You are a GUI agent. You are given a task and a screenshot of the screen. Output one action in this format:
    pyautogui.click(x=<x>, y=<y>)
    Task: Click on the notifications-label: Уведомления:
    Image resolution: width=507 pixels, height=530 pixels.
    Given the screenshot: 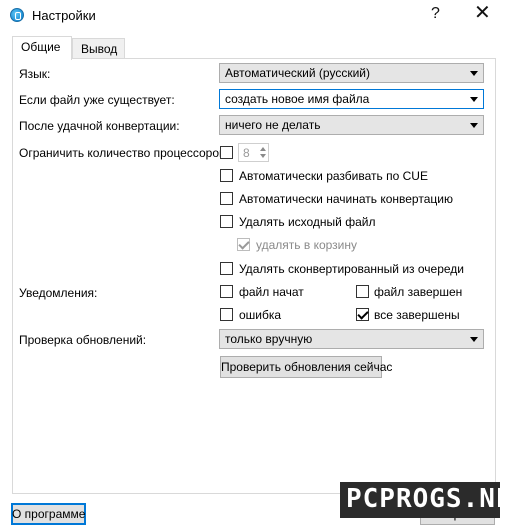 What is the action you would take?
    pyautogui.click(x=58, y=293)
    